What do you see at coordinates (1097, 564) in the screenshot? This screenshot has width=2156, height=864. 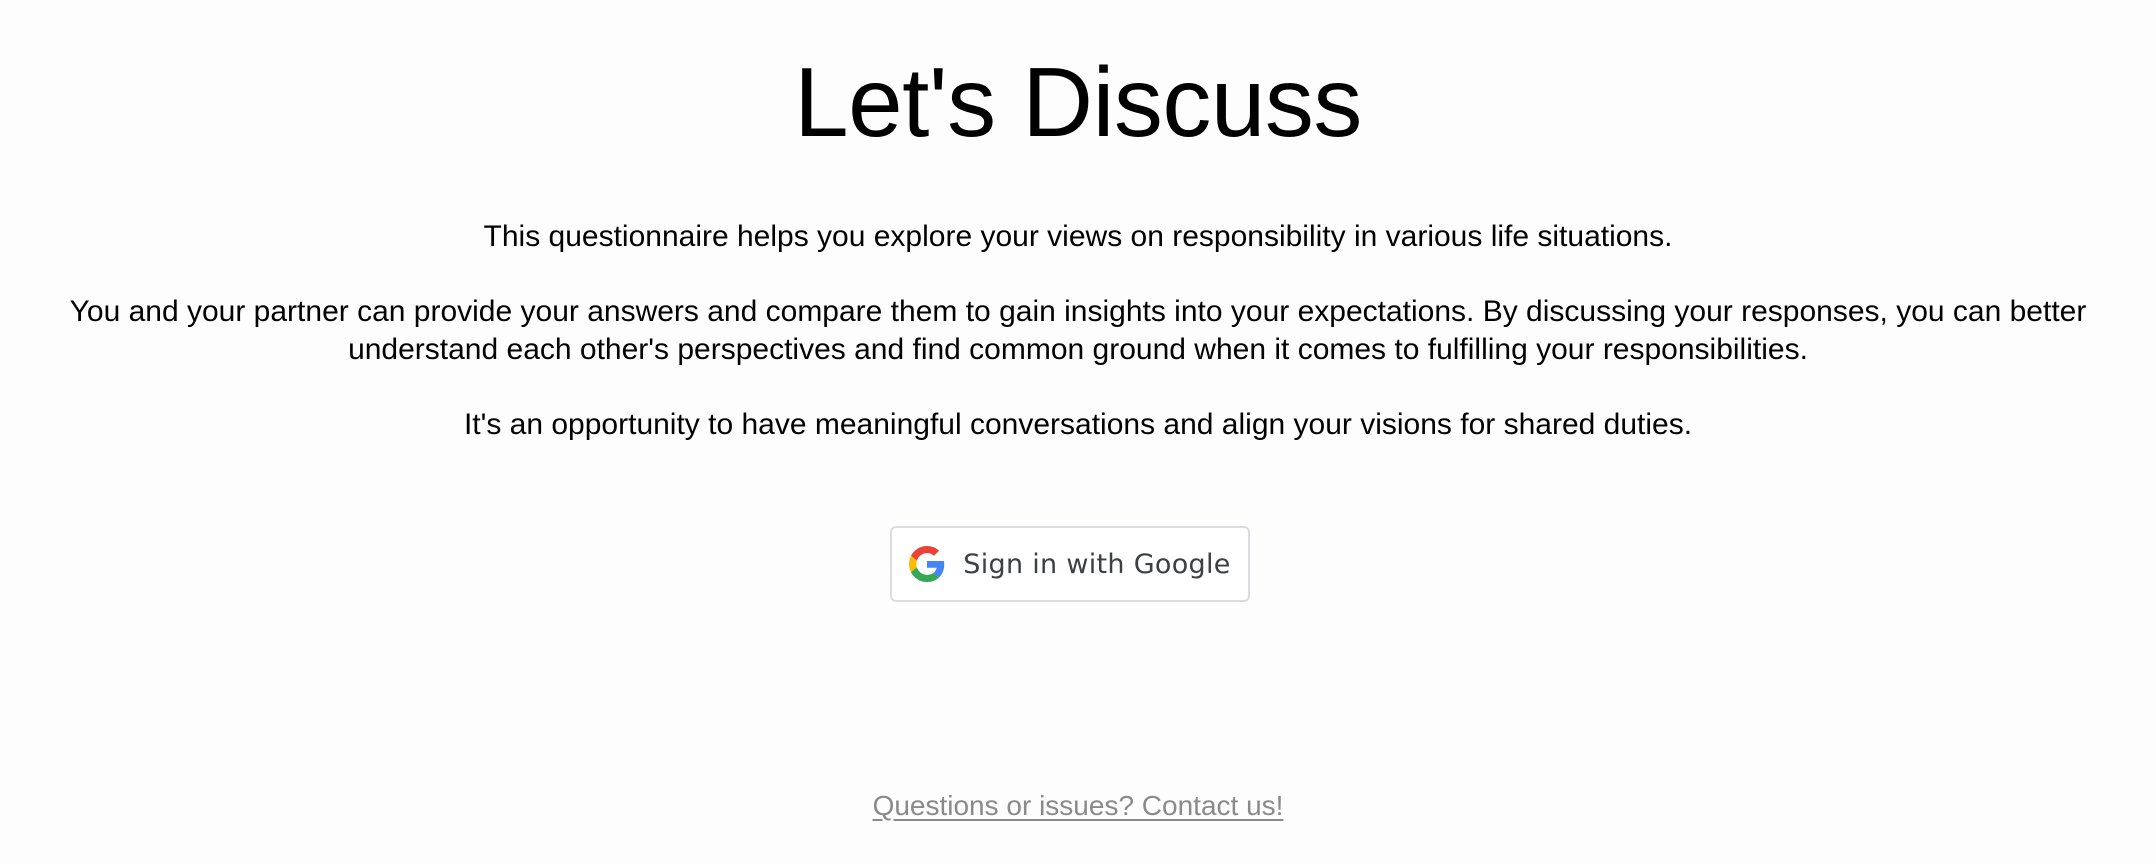 I see `google-sign-in-label: Sign in with Google` at bounding box center [1097, 564].